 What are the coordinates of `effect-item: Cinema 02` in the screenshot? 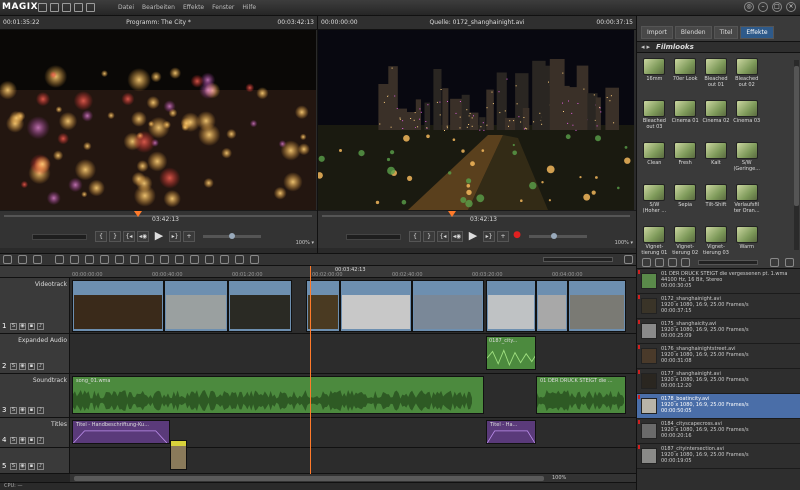 It's located at (716, 119).